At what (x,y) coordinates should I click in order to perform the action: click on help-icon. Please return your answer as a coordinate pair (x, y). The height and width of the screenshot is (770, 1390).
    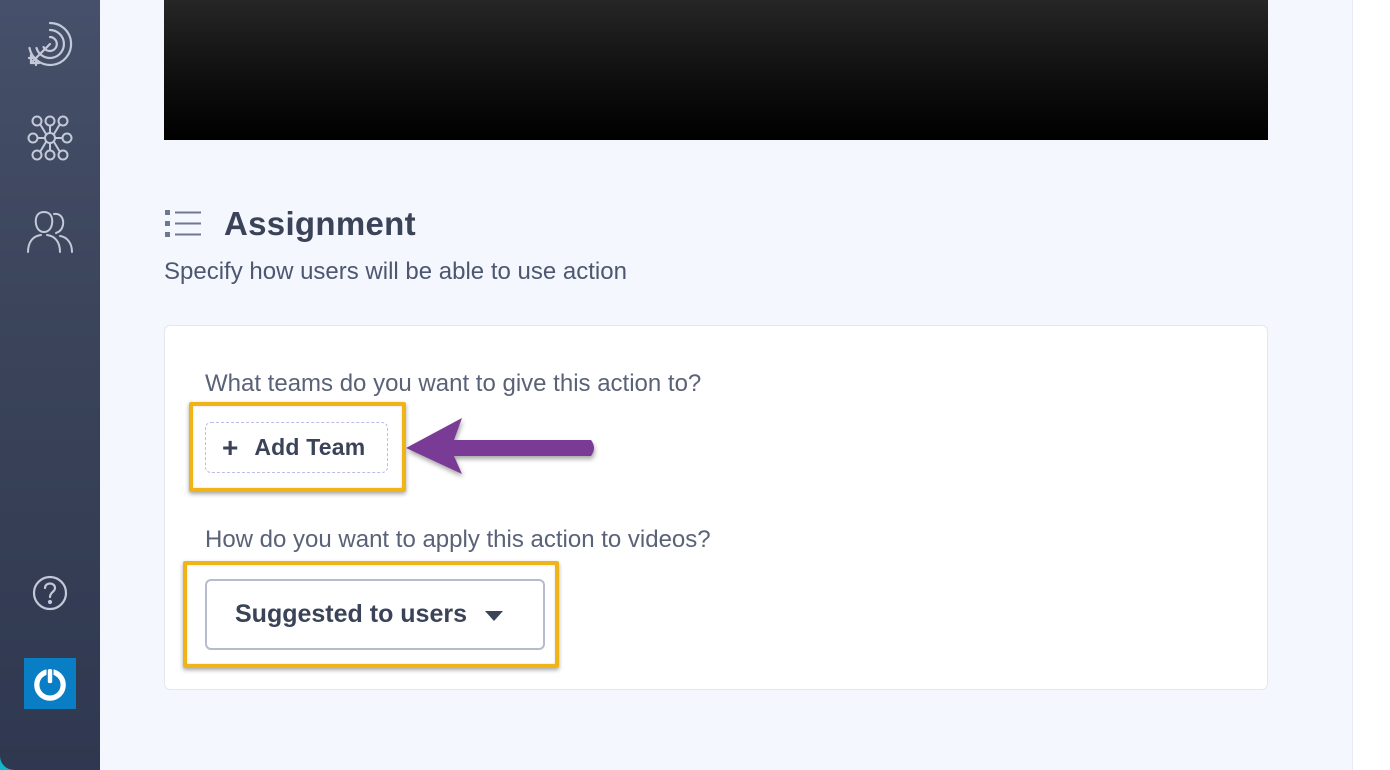
    Looking at the image, I should click on (50, 593).